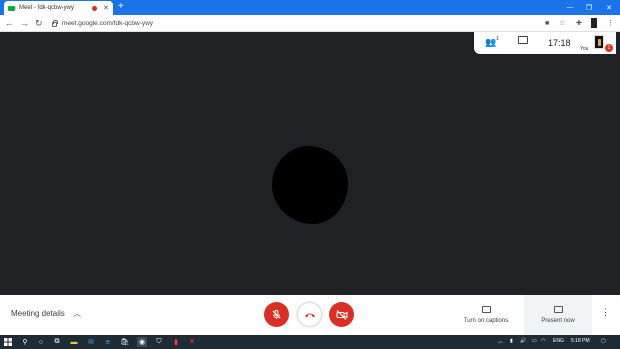  Describe the element at coordinates (579, 23) in the screenshot. I see `extensions-icon: ✚` at that location.